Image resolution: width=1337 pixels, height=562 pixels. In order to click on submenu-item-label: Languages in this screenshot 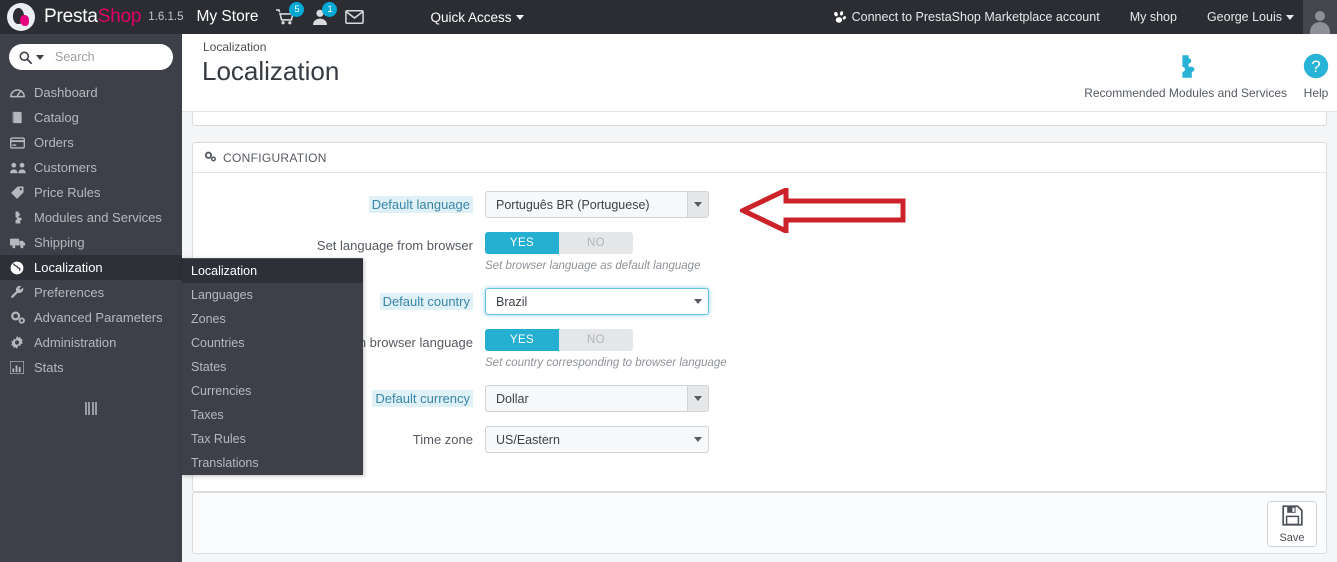, I will do `click(222, 295)`.